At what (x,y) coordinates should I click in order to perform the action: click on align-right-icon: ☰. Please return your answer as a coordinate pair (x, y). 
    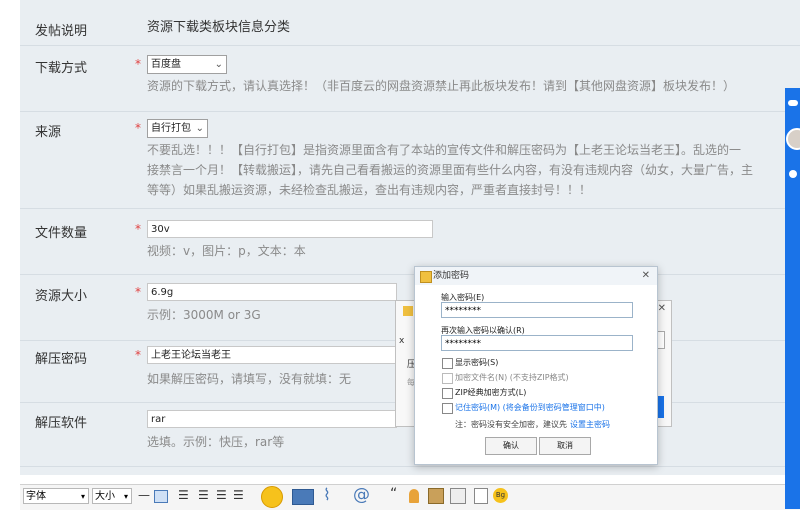
    Looking at the image, I should click on (221, 495).